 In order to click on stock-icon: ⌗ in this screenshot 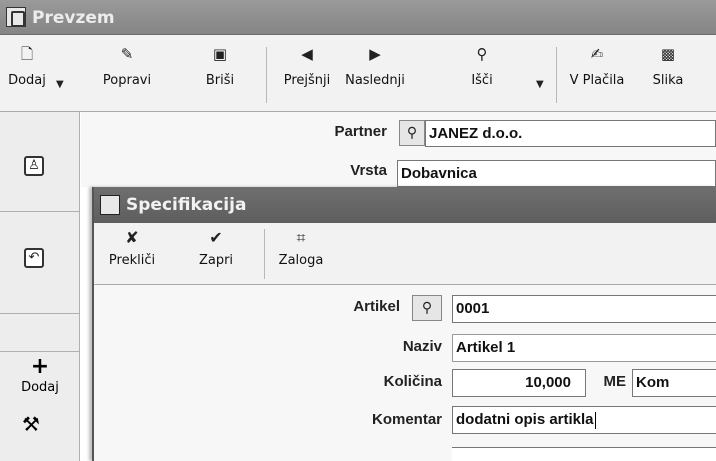, I will do `click(301, 237)`.